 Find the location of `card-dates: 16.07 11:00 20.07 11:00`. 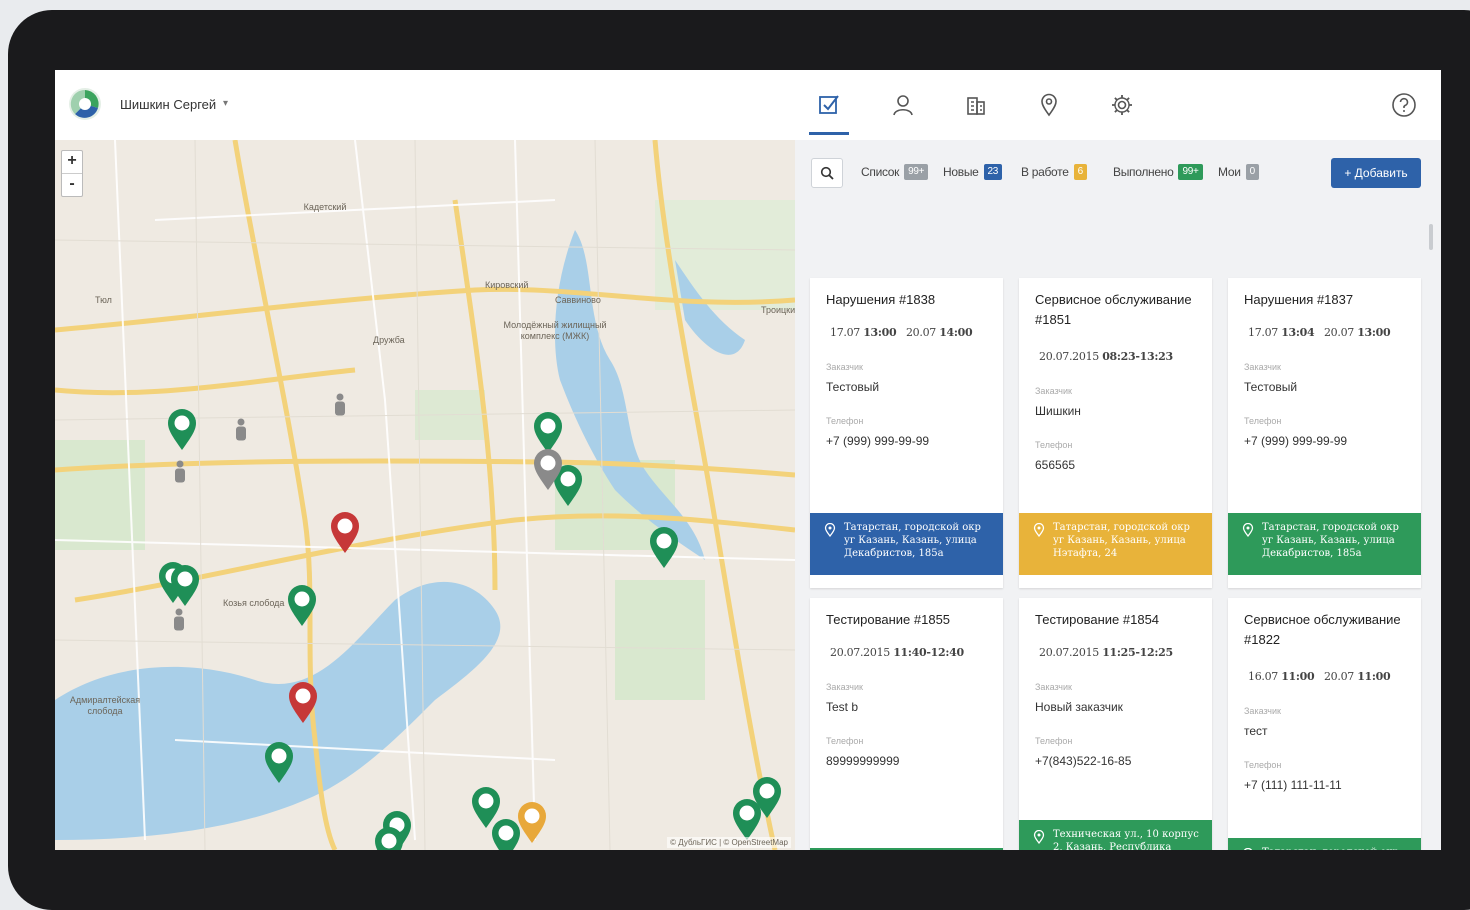

card-dates: 16.07 11:00 20.07 11:00 is located at coordinates (1319, 676).